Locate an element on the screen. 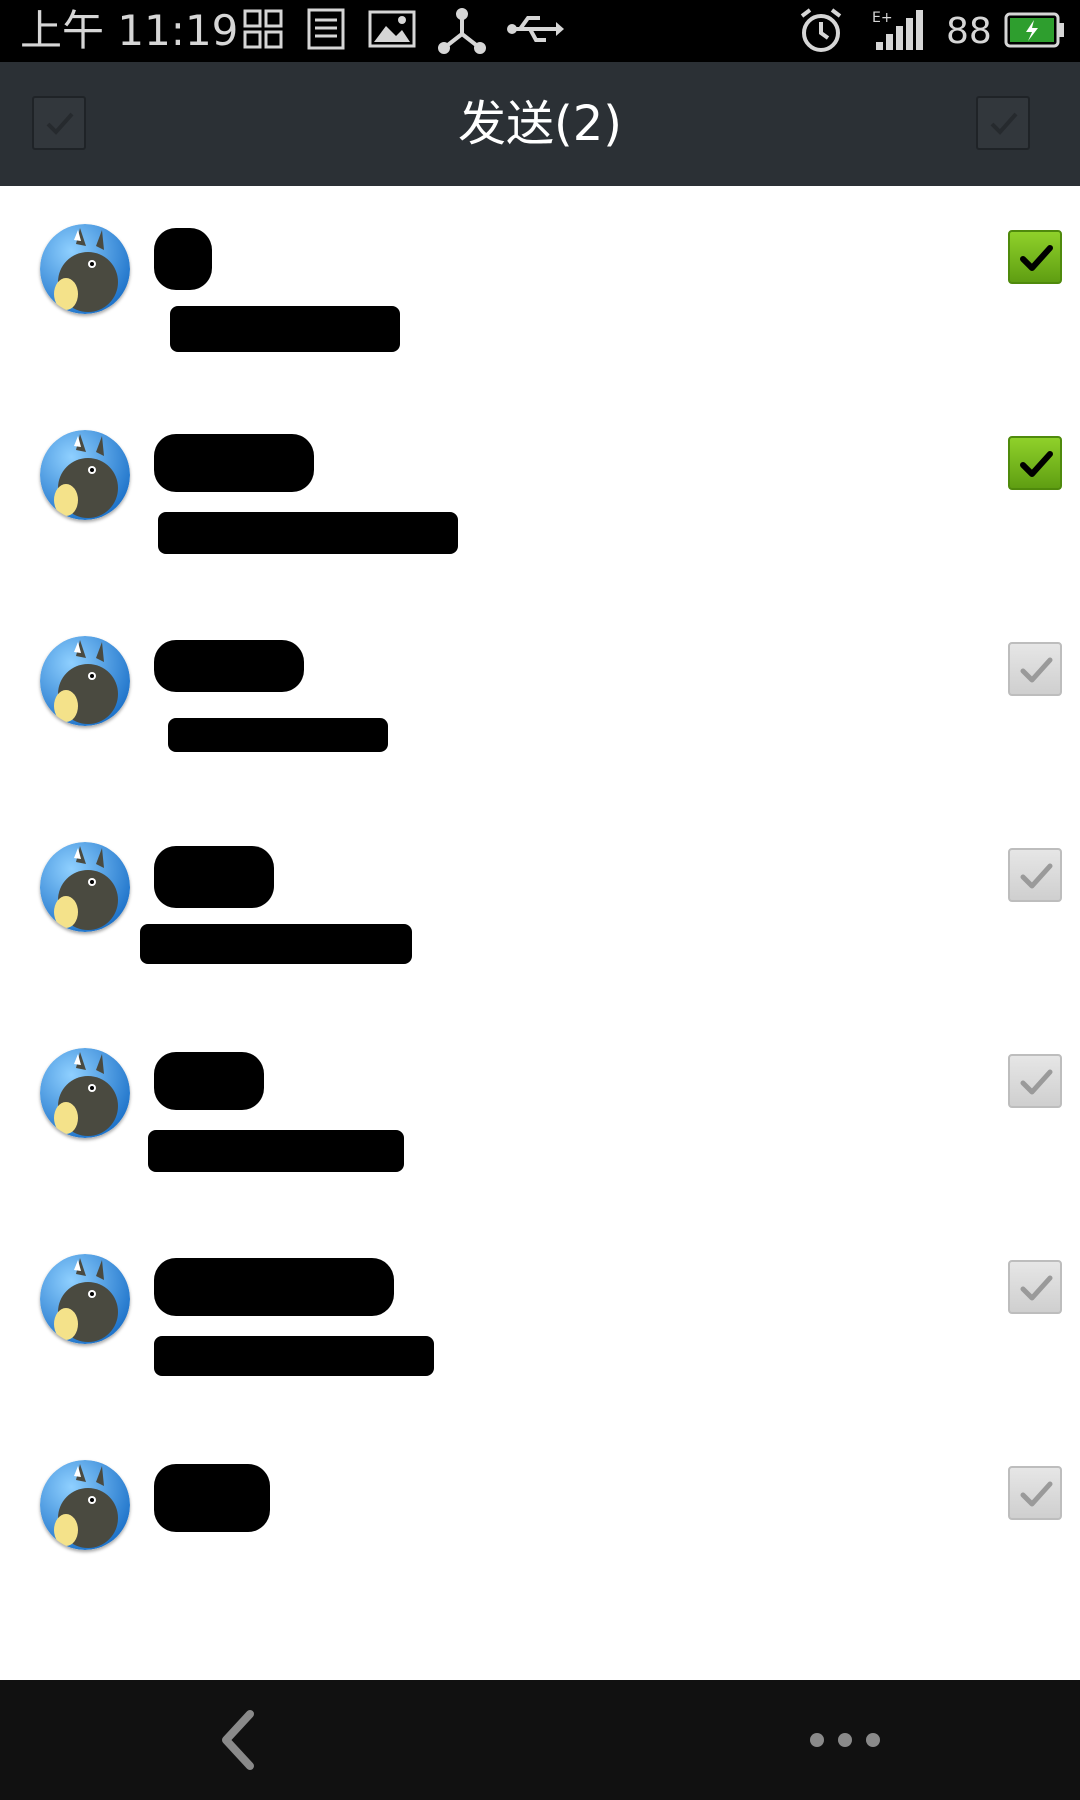 The image size is (1080, 1800). title-bar: 发送(2) is located at coordinates (540, 124).